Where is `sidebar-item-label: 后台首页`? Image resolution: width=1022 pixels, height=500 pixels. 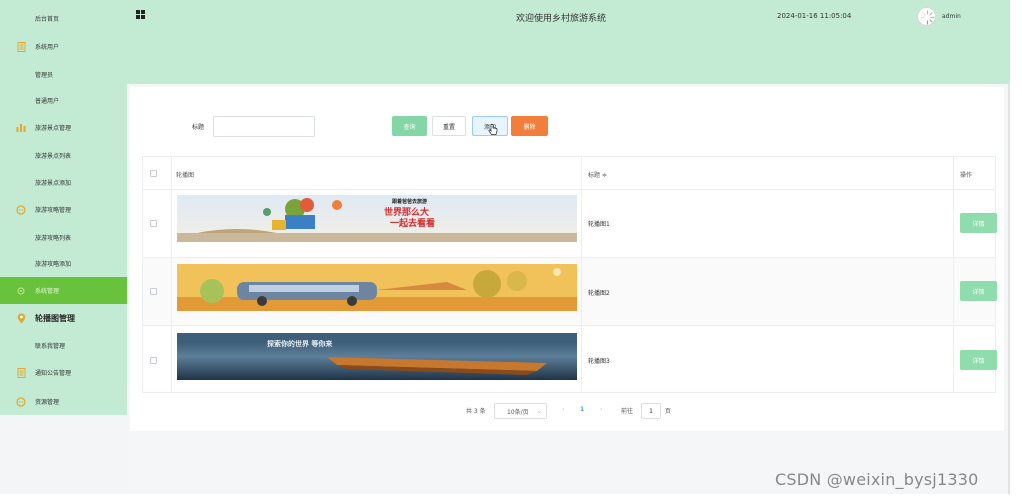 sidebar-item-label: 后台首页 is located at coordinates (47, 19).